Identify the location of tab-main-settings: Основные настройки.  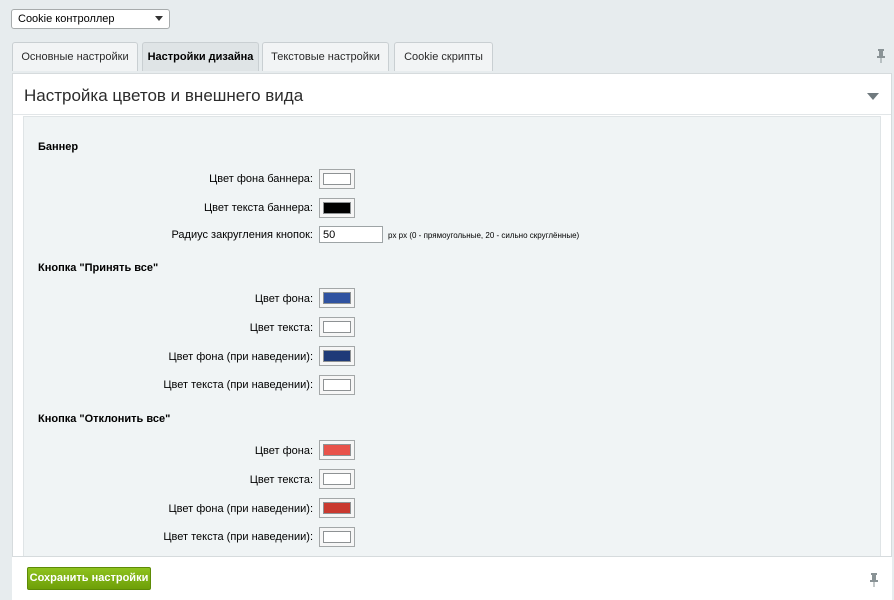
(75, 56).